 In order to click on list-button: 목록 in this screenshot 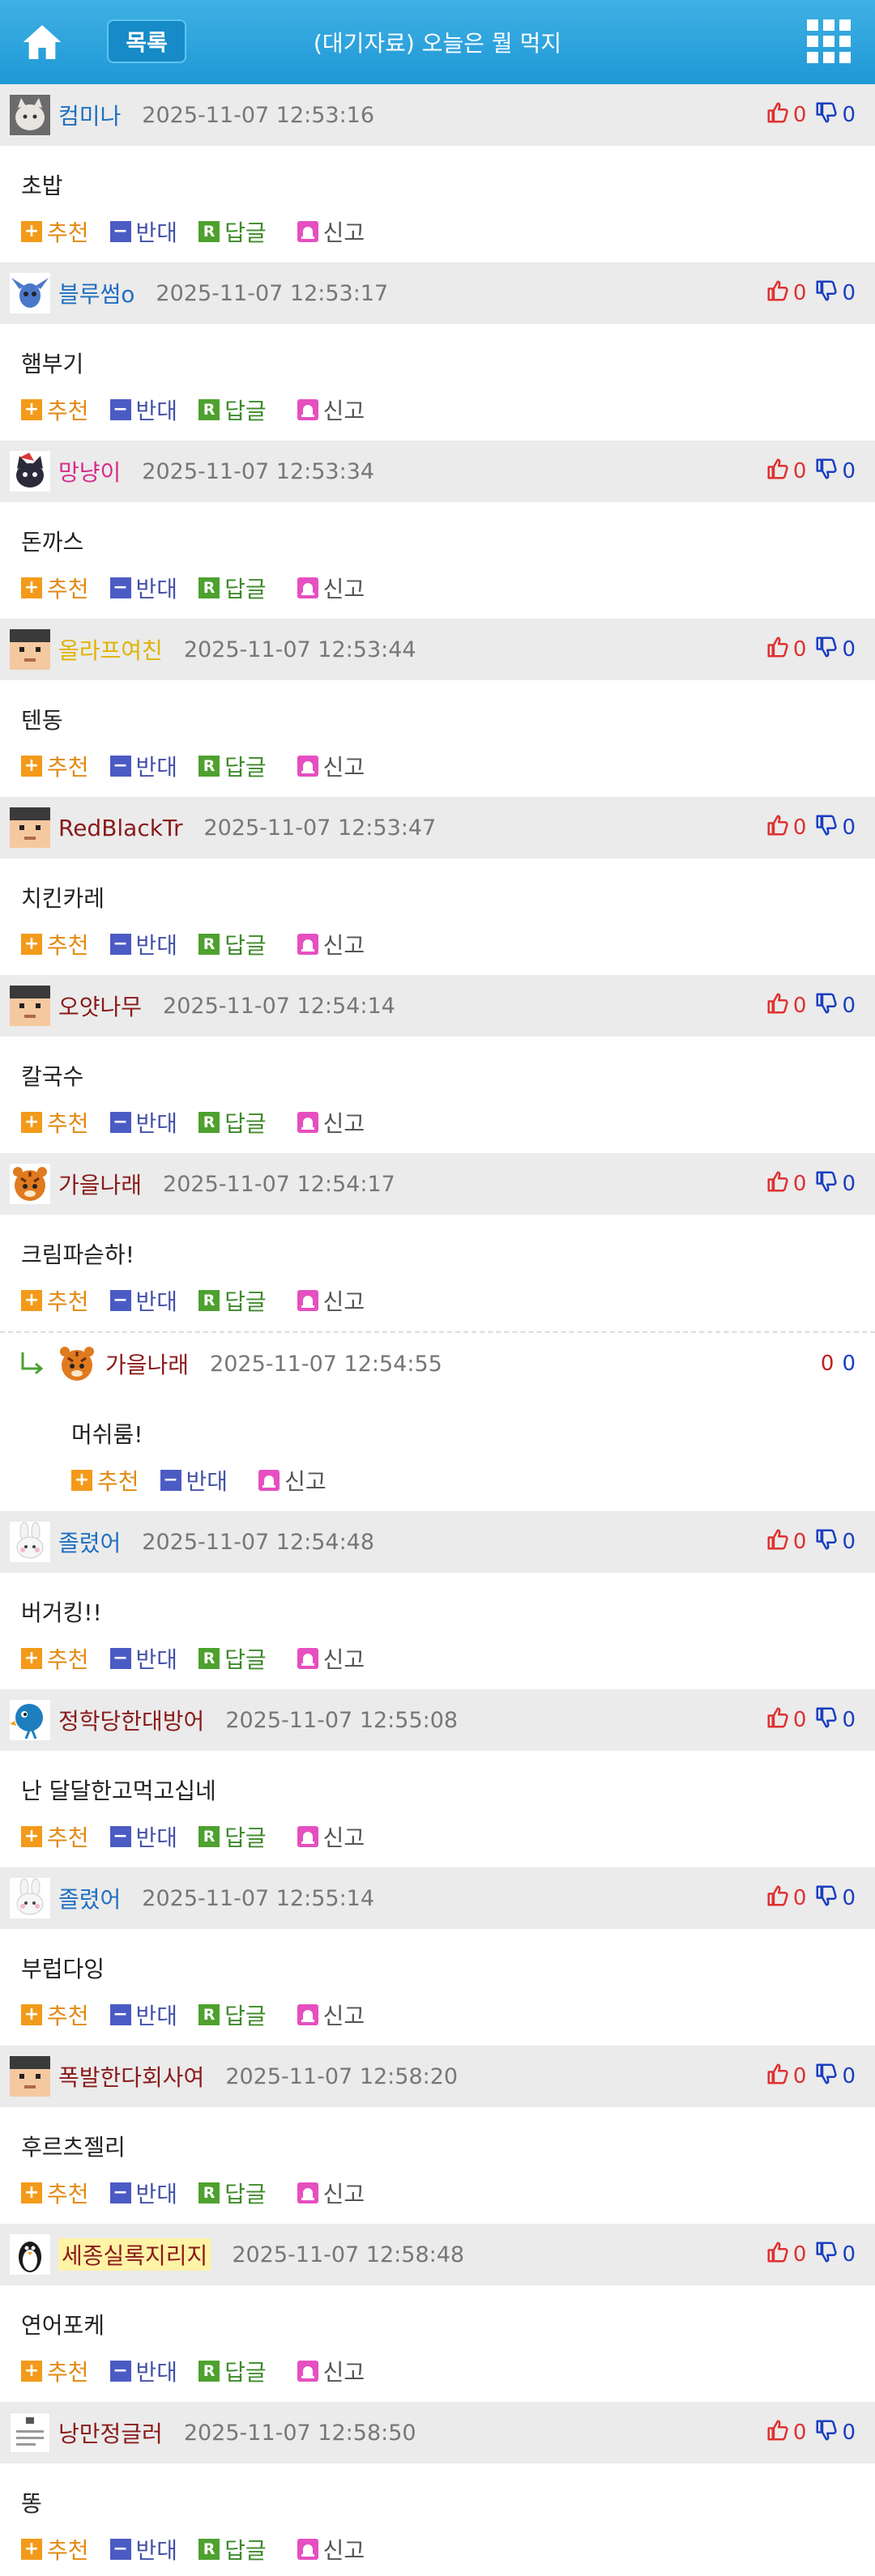, I will do `click(146, 41)`.